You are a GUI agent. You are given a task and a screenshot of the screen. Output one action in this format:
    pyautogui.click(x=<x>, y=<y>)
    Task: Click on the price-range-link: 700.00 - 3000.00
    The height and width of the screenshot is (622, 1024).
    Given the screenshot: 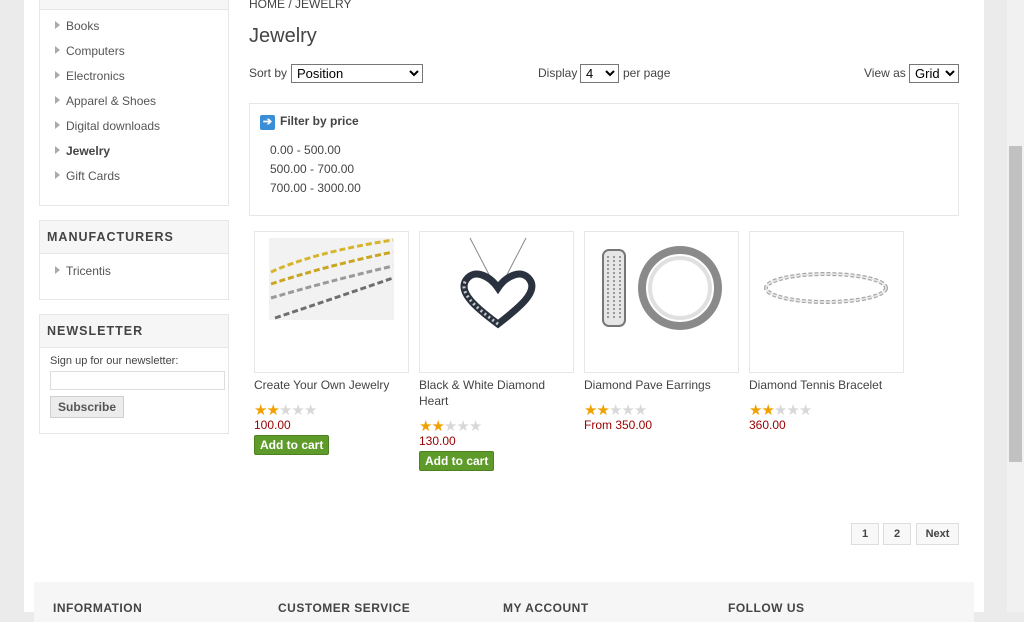 What is the action you would take?
    pyautogui.click(x=315, y=188)
    